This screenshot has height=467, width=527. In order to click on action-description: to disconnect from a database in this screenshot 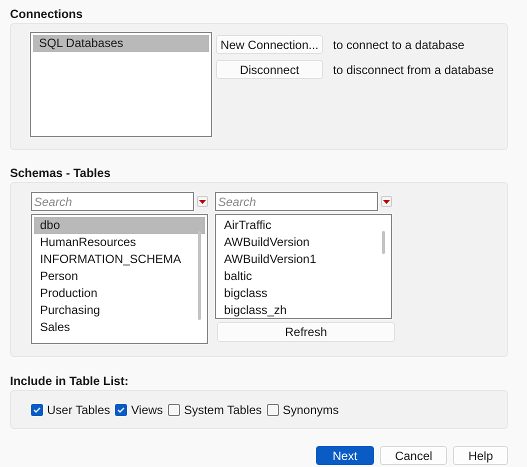, I will do `click(413, 70)`.